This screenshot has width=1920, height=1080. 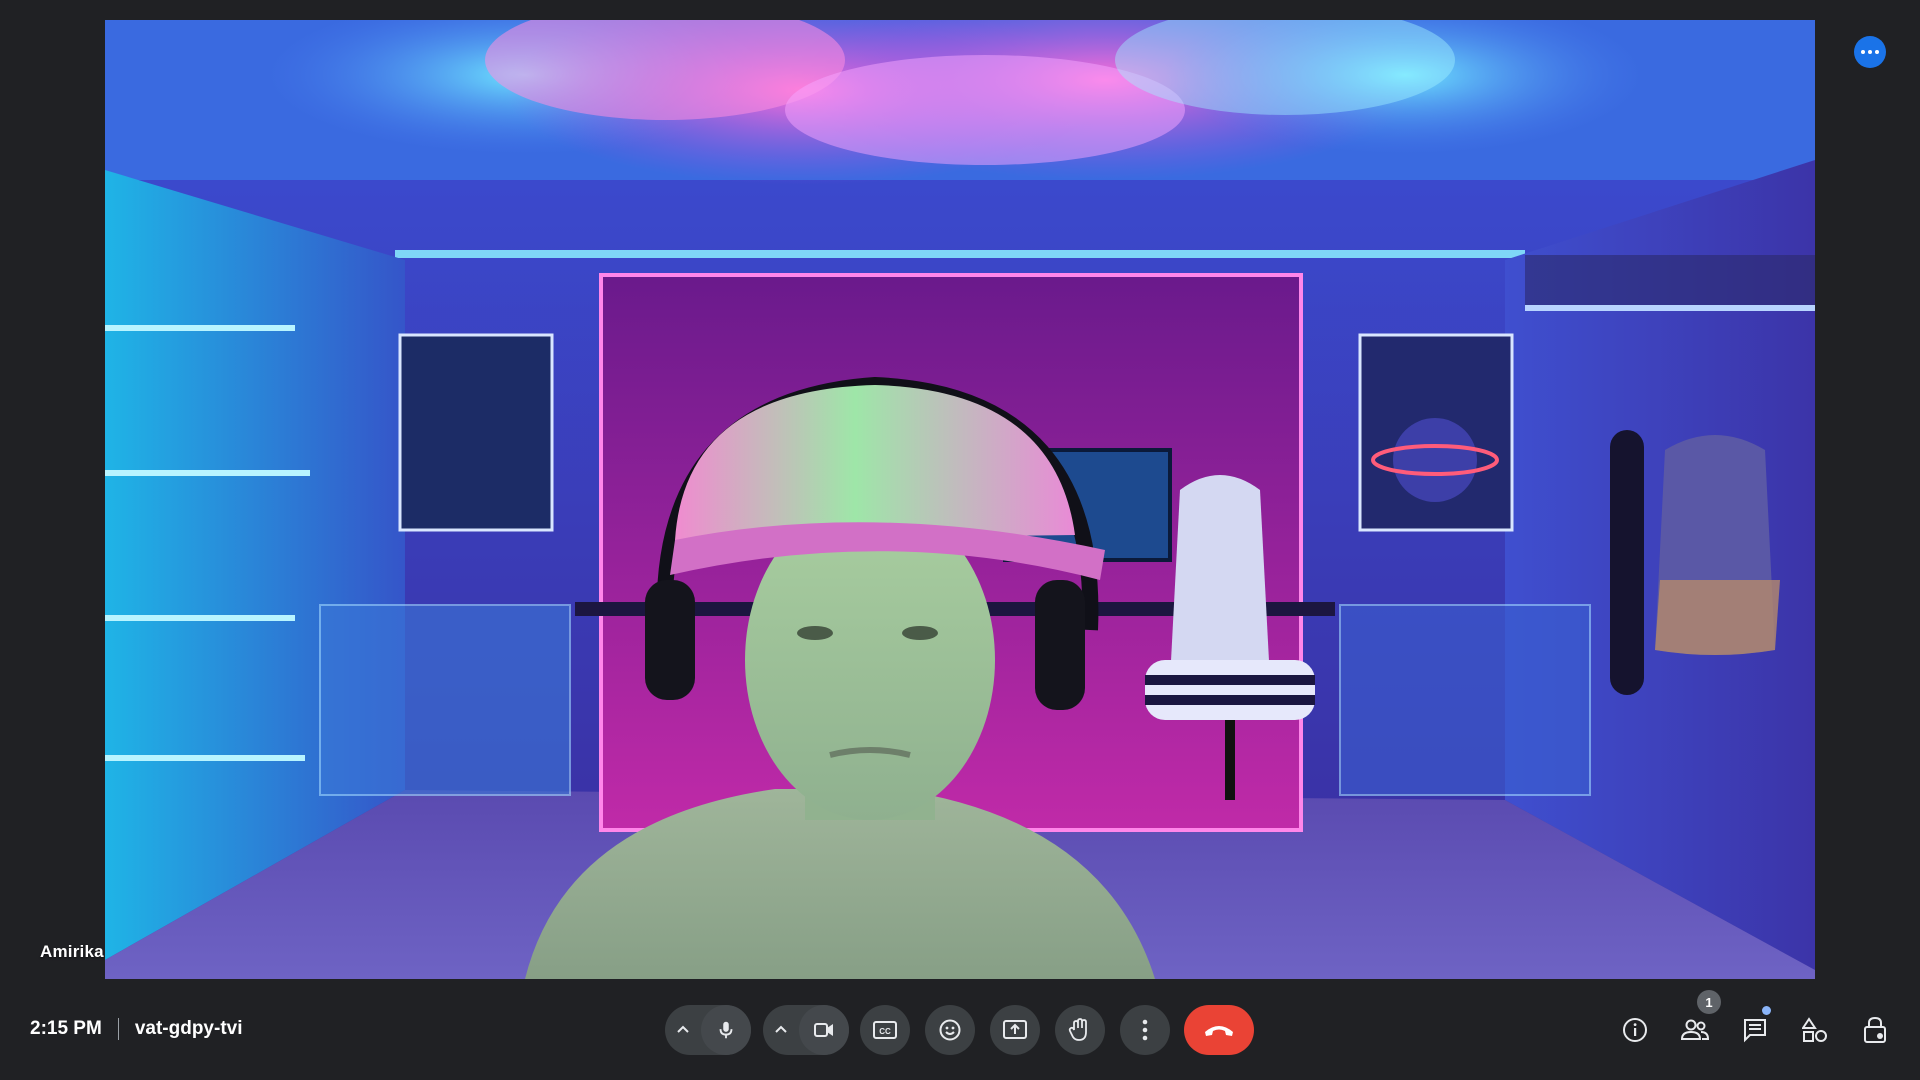 I want to click on host-controls-lock-icon, so click(x=1875, y=1029).